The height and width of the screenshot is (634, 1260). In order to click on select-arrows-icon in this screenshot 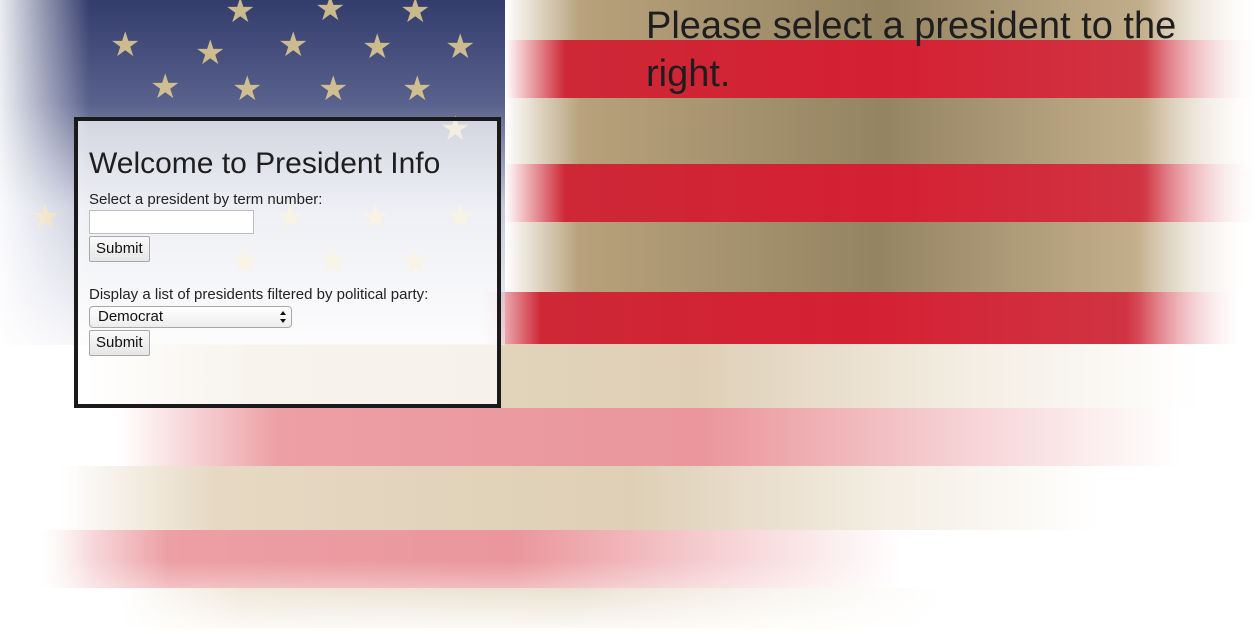, I will do `click(283, 317)`.